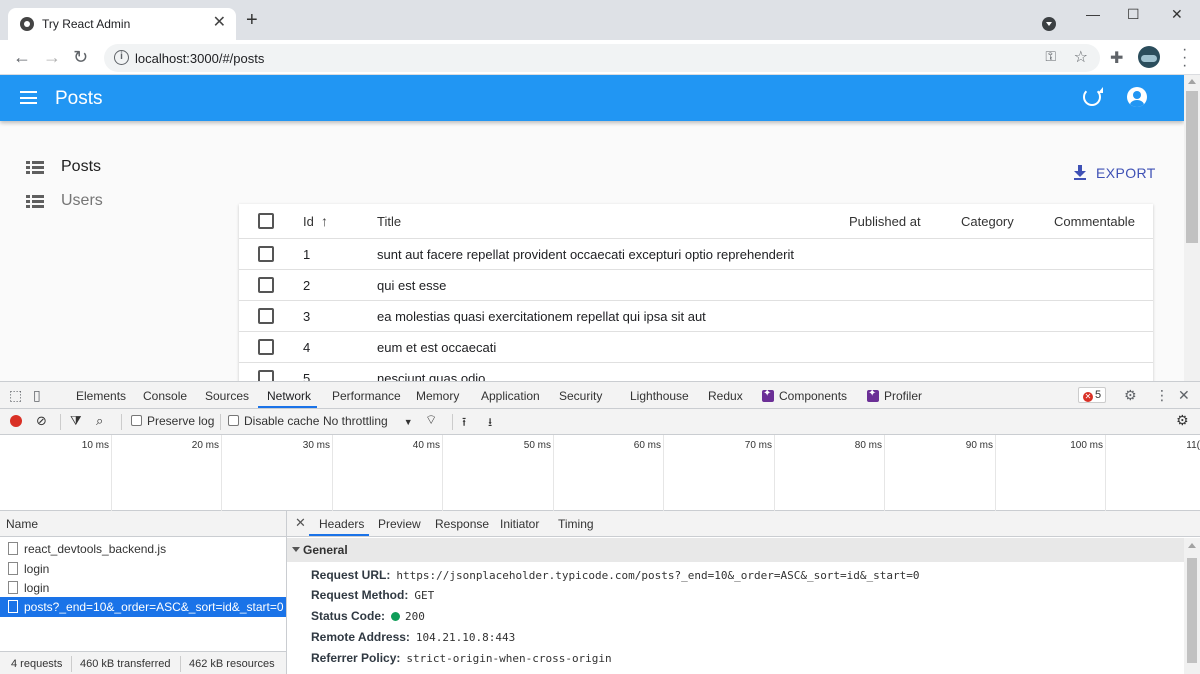  I want to click on export-har-icon: ⭳, so click(490, 423).